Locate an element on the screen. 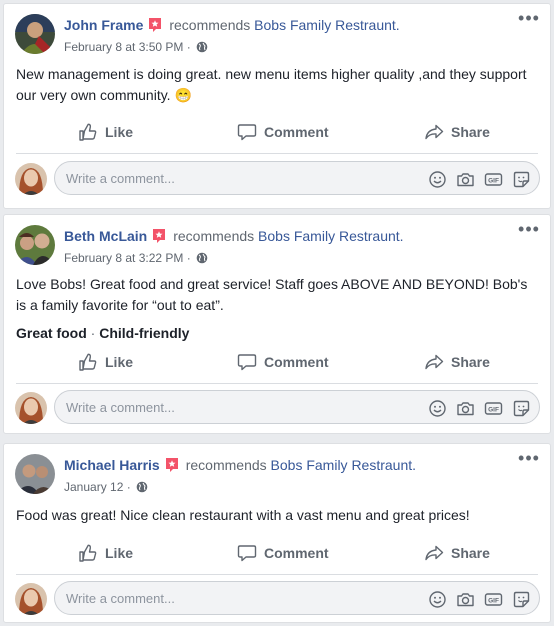  tag-child-friendly: Child-friendly is located at coordinates (144, 333).